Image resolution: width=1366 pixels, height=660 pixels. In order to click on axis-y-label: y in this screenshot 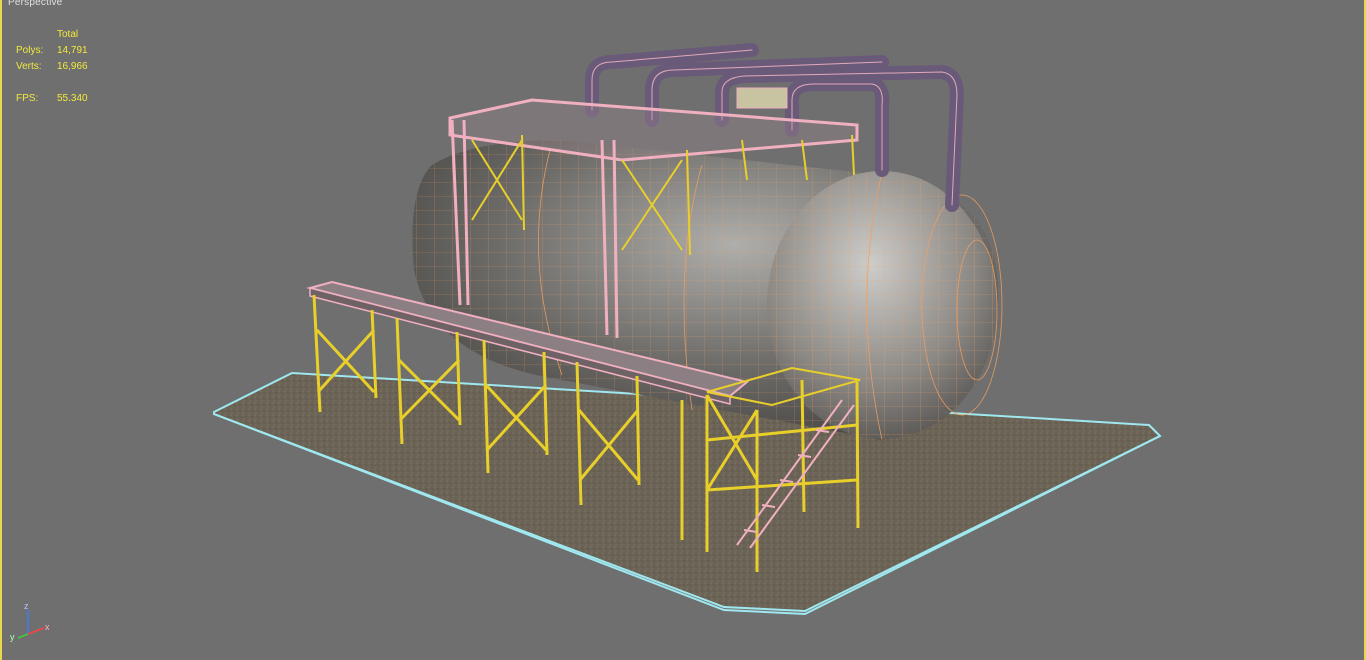, I will do `click(12, 637)`.